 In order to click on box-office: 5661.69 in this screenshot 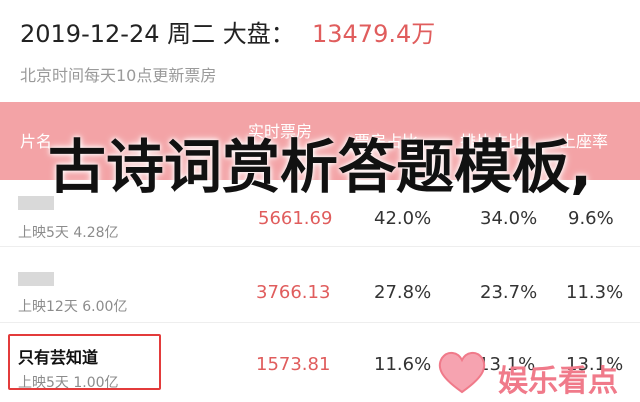, I will do `click(295, 218)`.